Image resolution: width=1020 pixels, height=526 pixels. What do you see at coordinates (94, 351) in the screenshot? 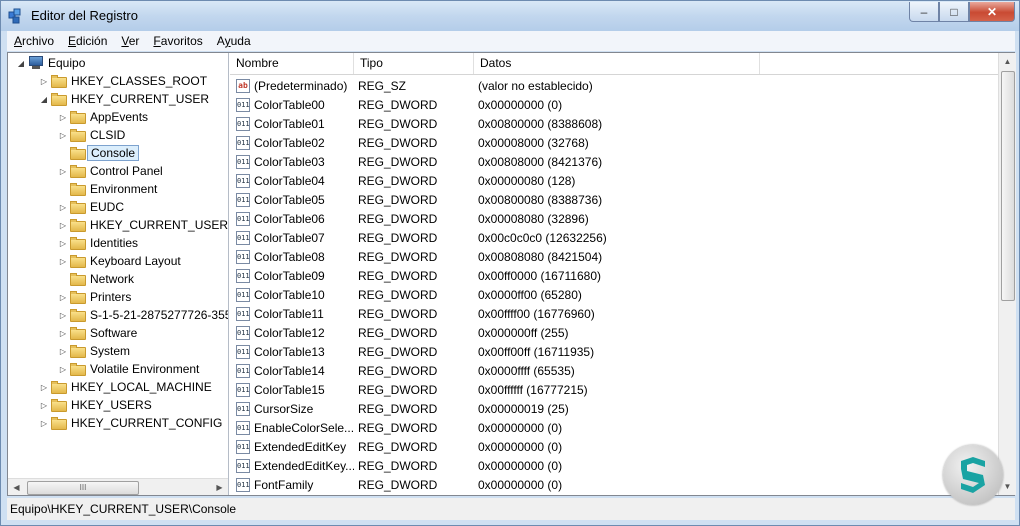
I see `tree-item: ▷ System` at bounding box center [94, 351].